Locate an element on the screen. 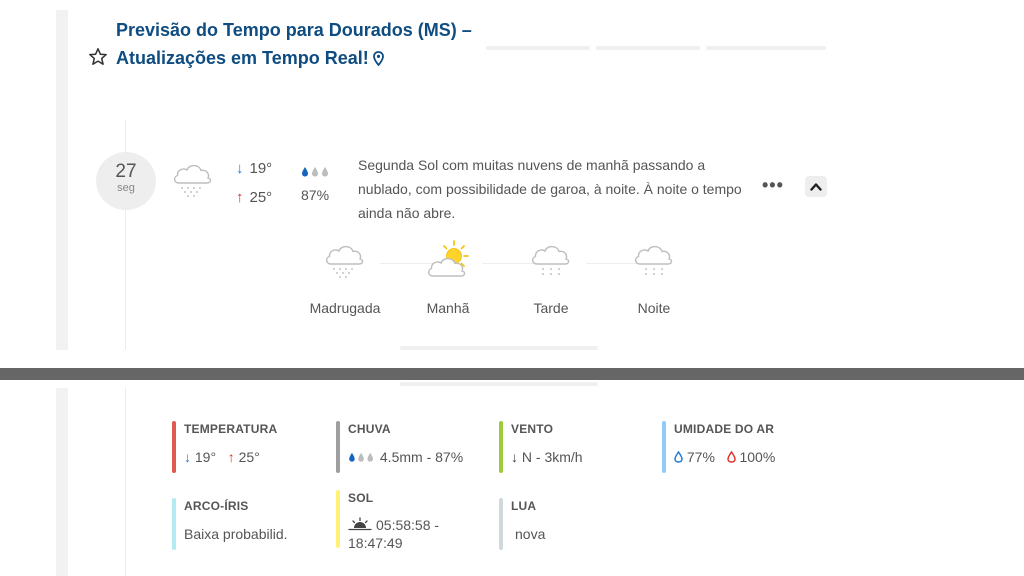 The width and height of the screenshot is (1024, 576). temp-min: ↓ 19° is located at coordinates (254, 168).